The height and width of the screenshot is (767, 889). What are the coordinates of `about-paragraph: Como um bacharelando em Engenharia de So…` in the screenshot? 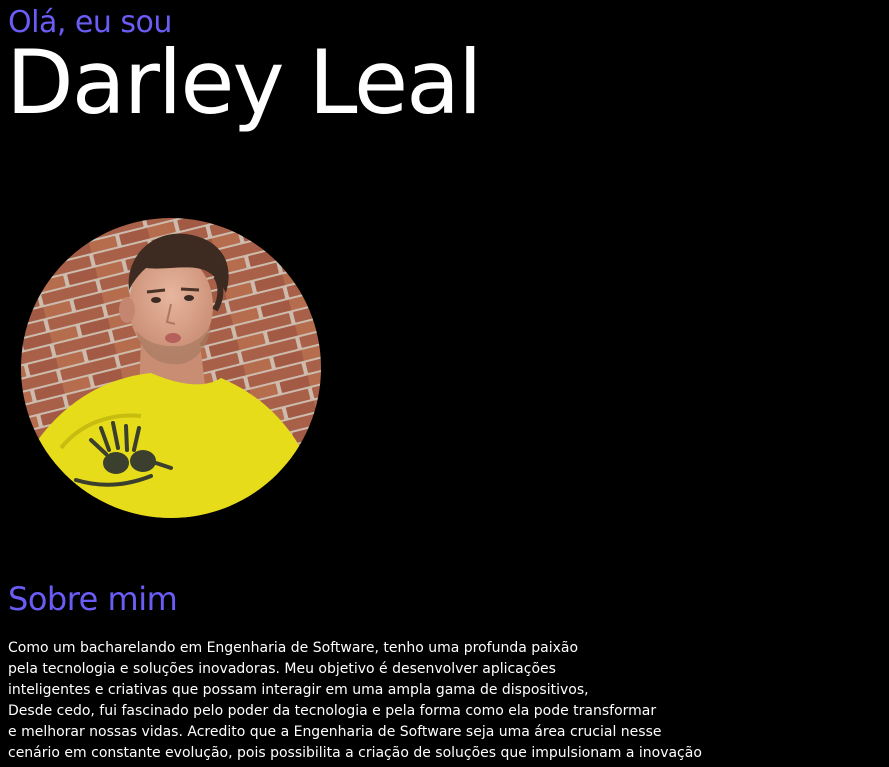 It's located at (378, 701).